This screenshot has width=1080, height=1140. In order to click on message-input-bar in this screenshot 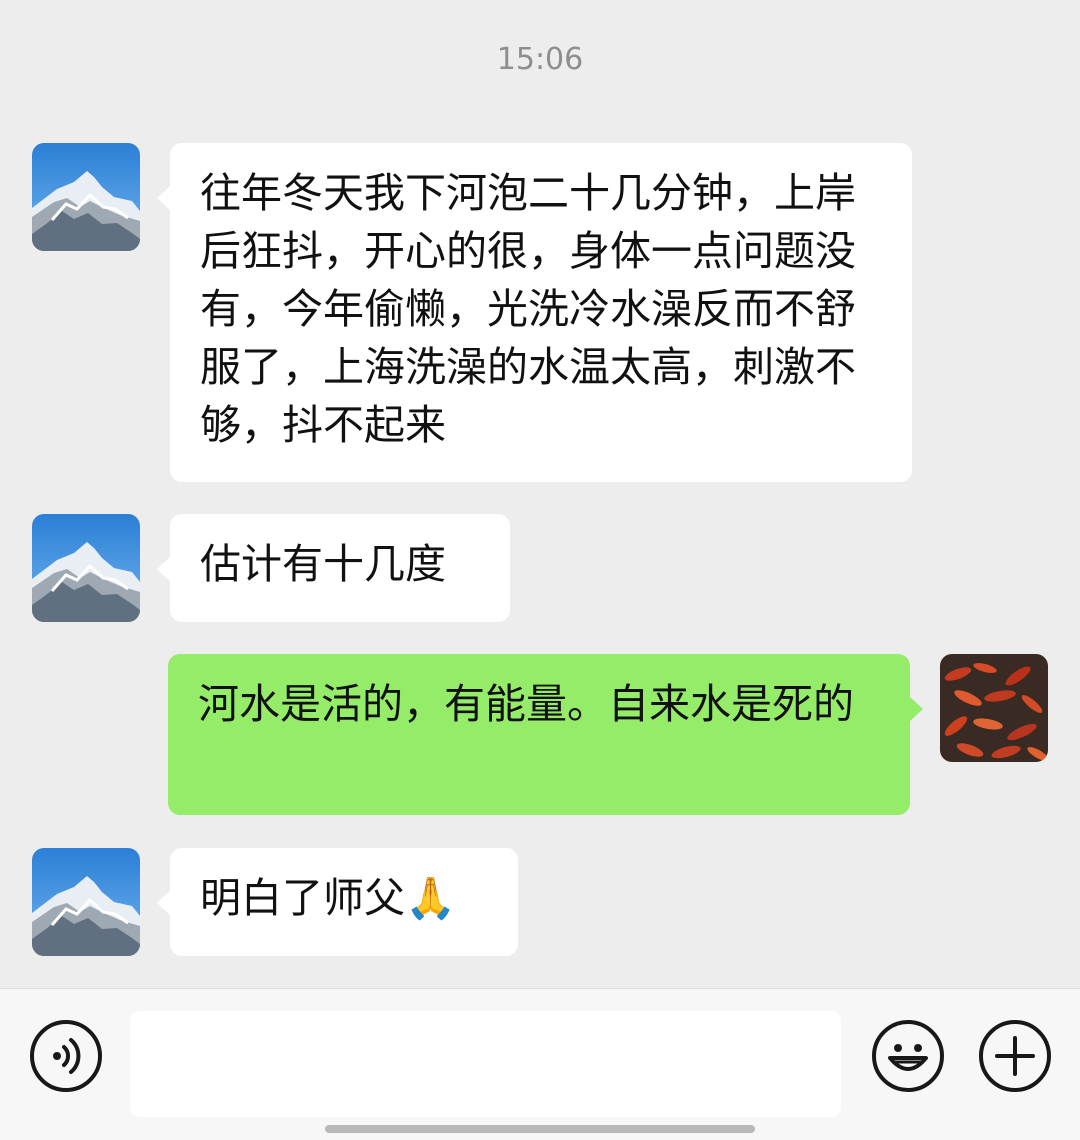, I will do `click(540, 1064)`.